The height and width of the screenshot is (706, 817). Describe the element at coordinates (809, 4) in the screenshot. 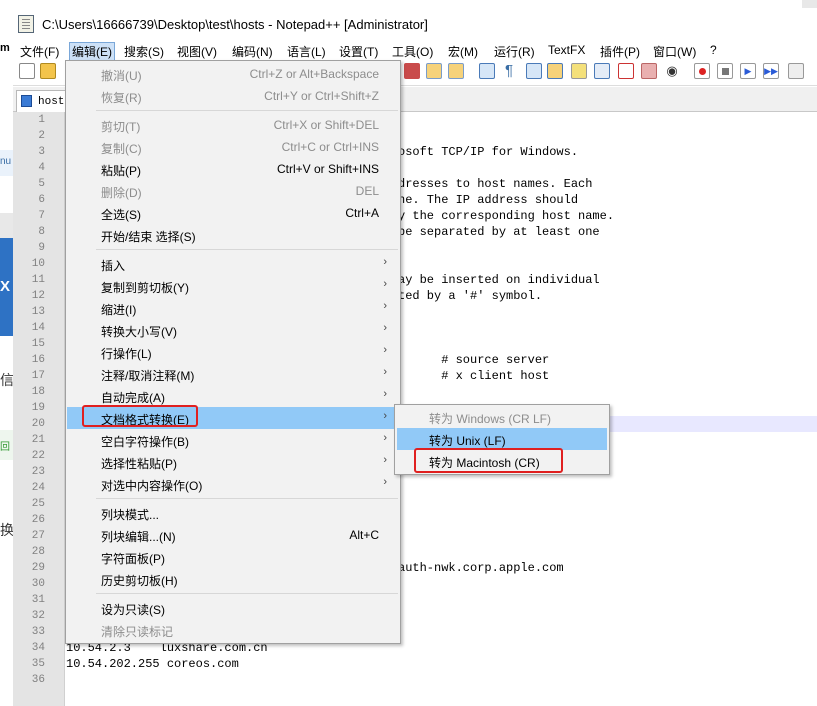

I see `window-close-button` at that location.